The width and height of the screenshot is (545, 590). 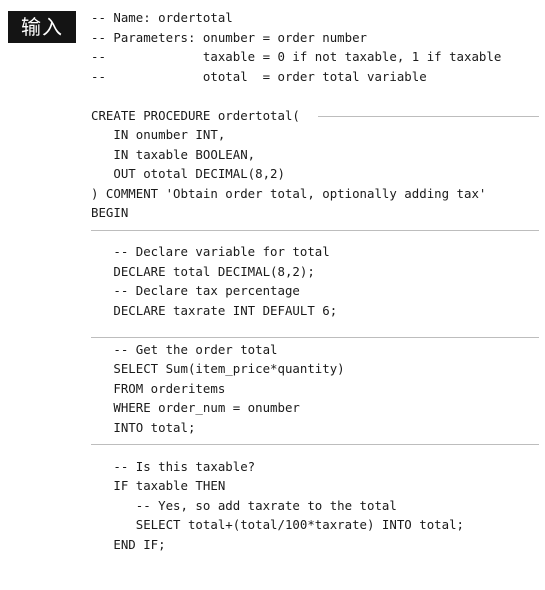 What do you see at coordinates (158, 485) in the screenshot?
I see `code-line: IF taxable THEN` at bounding box center [158, 485].